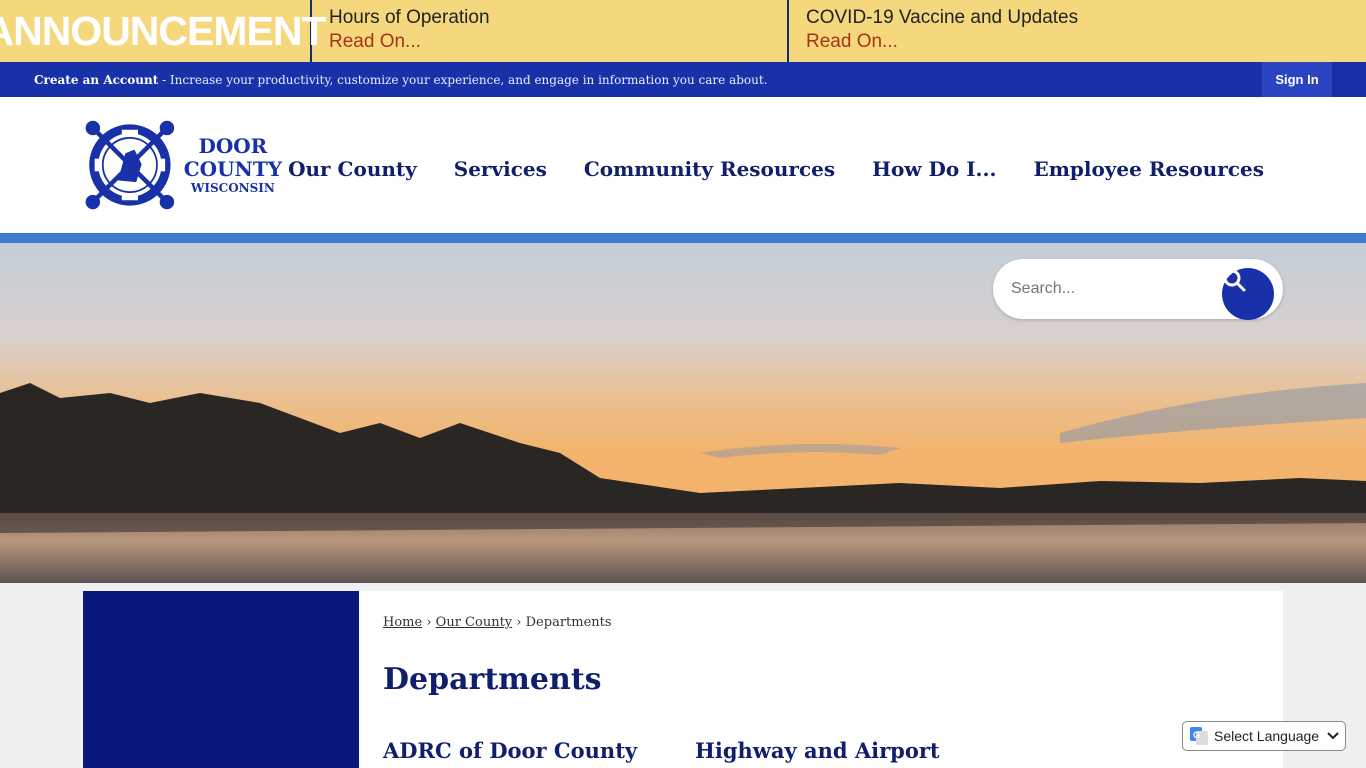  I want to click on department-list: ADRC of Door County Highway and Airport, so click(661, 750).